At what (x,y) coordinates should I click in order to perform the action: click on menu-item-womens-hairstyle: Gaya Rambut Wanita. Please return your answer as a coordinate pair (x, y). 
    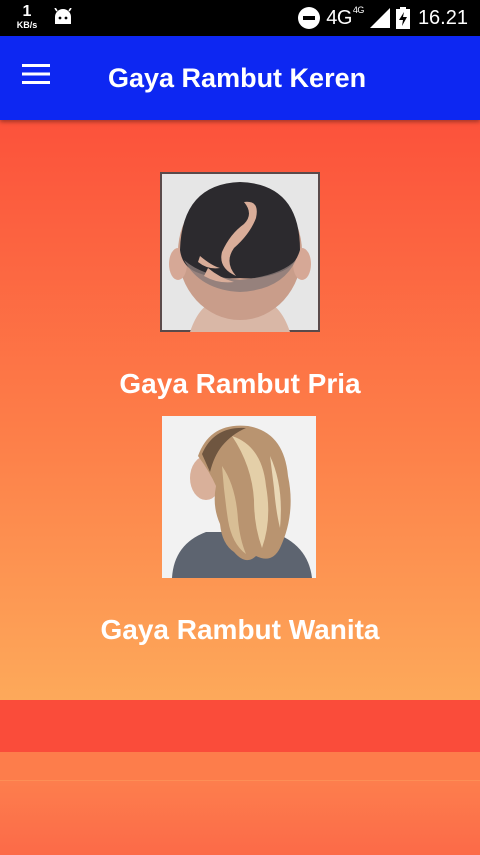
    Looking at the image, I should click on (240, 630).